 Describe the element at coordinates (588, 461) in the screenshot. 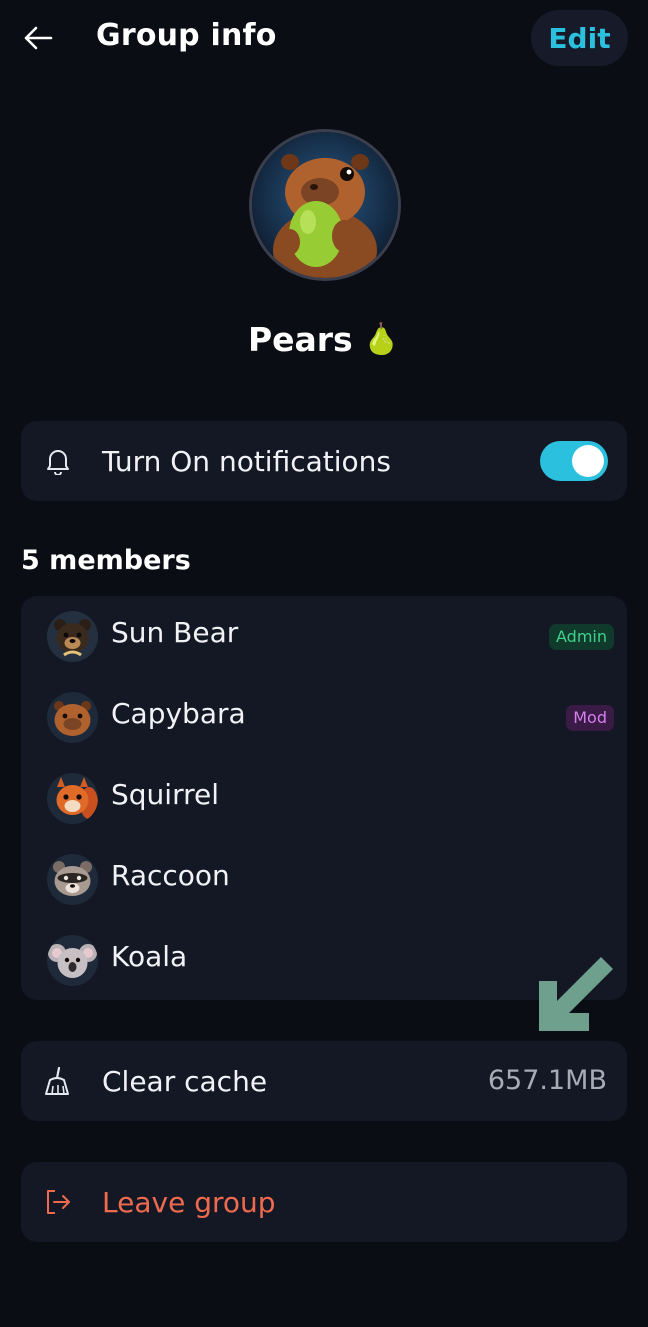

I see `toggle-knob` at that location.